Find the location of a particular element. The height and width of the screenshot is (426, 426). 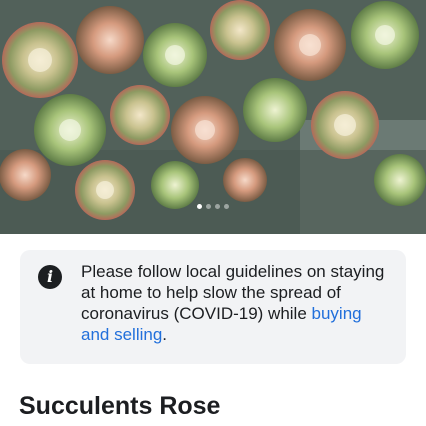

listing-title: Succulents Rose is located at coordinates (120, 406).